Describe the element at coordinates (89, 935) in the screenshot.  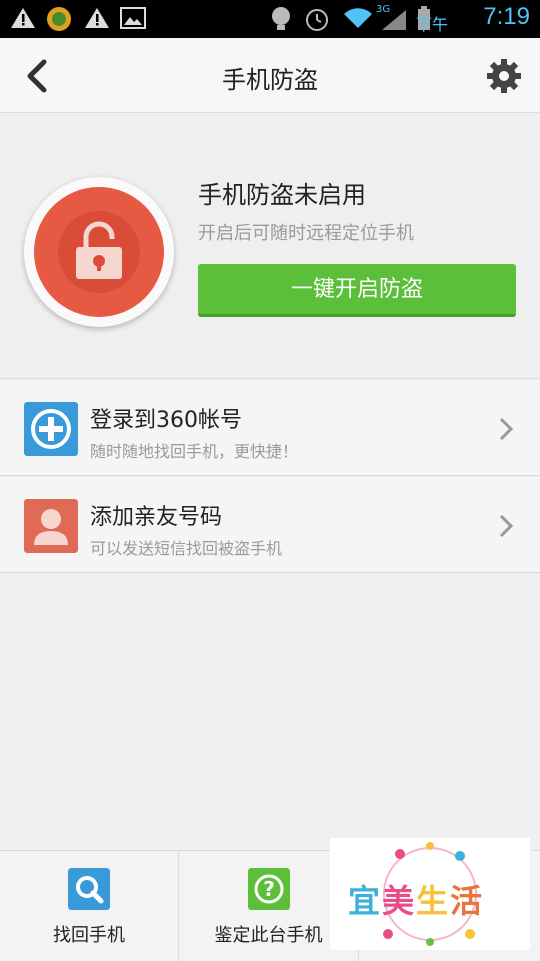
I see `tab-label: 找回手机` at that location.